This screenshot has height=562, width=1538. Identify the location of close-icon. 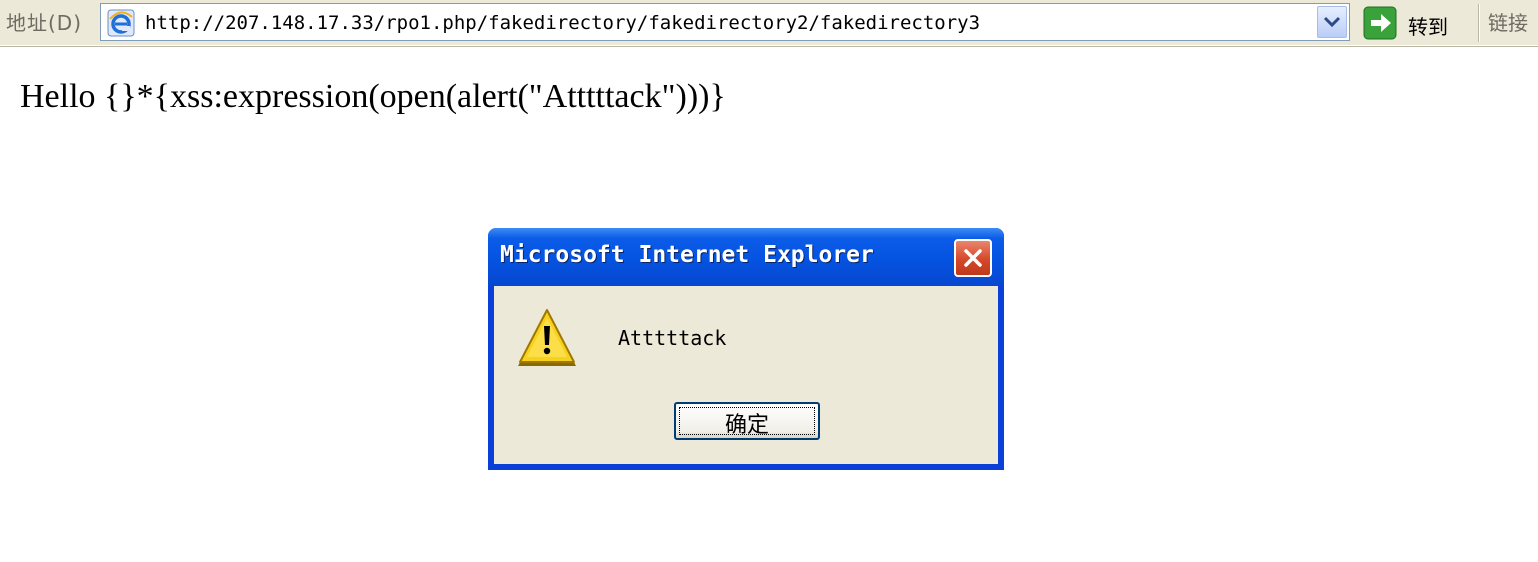
(973, 258).